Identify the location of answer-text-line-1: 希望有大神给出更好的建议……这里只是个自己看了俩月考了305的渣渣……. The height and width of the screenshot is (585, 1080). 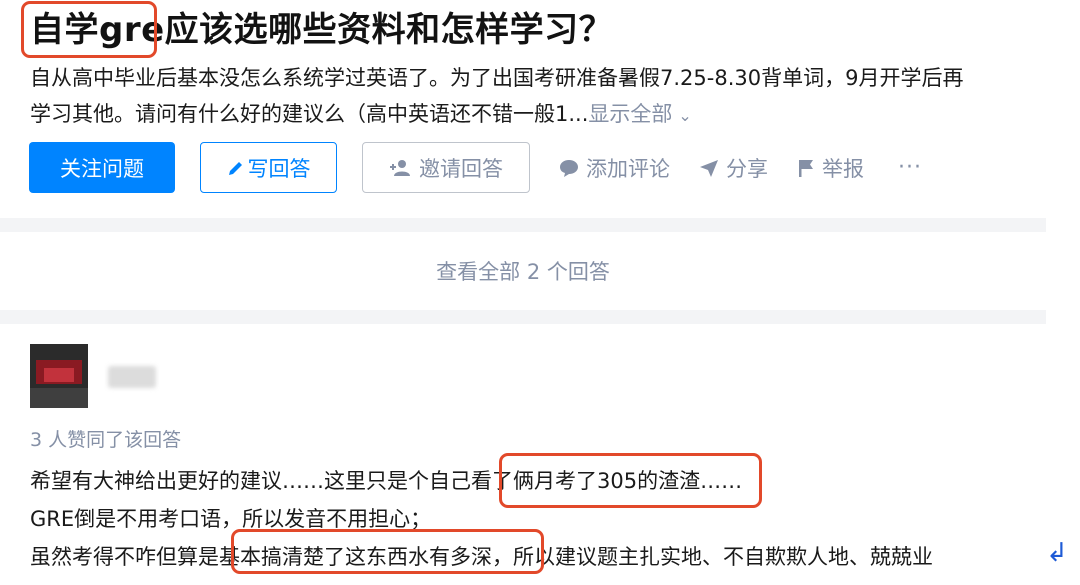
(386, 481).